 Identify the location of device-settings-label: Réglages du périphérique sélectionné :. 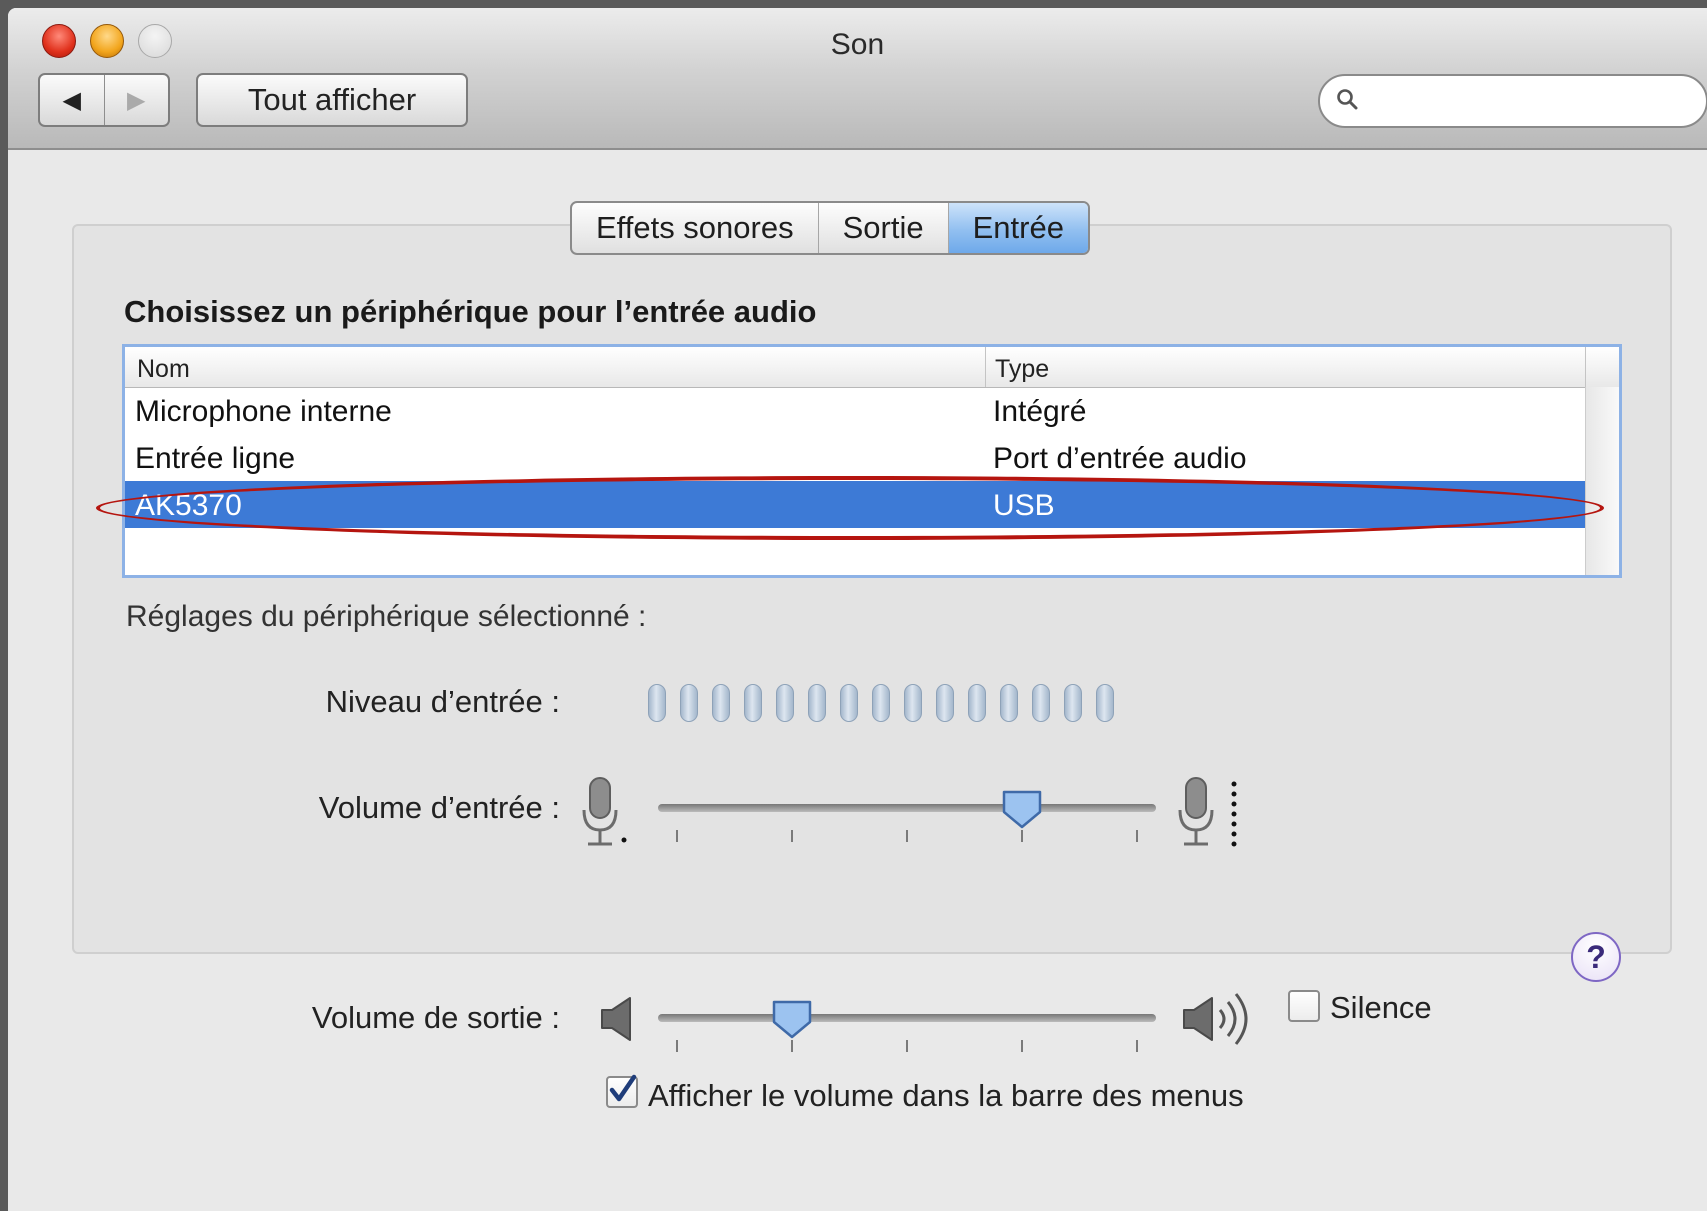
(386, 616).